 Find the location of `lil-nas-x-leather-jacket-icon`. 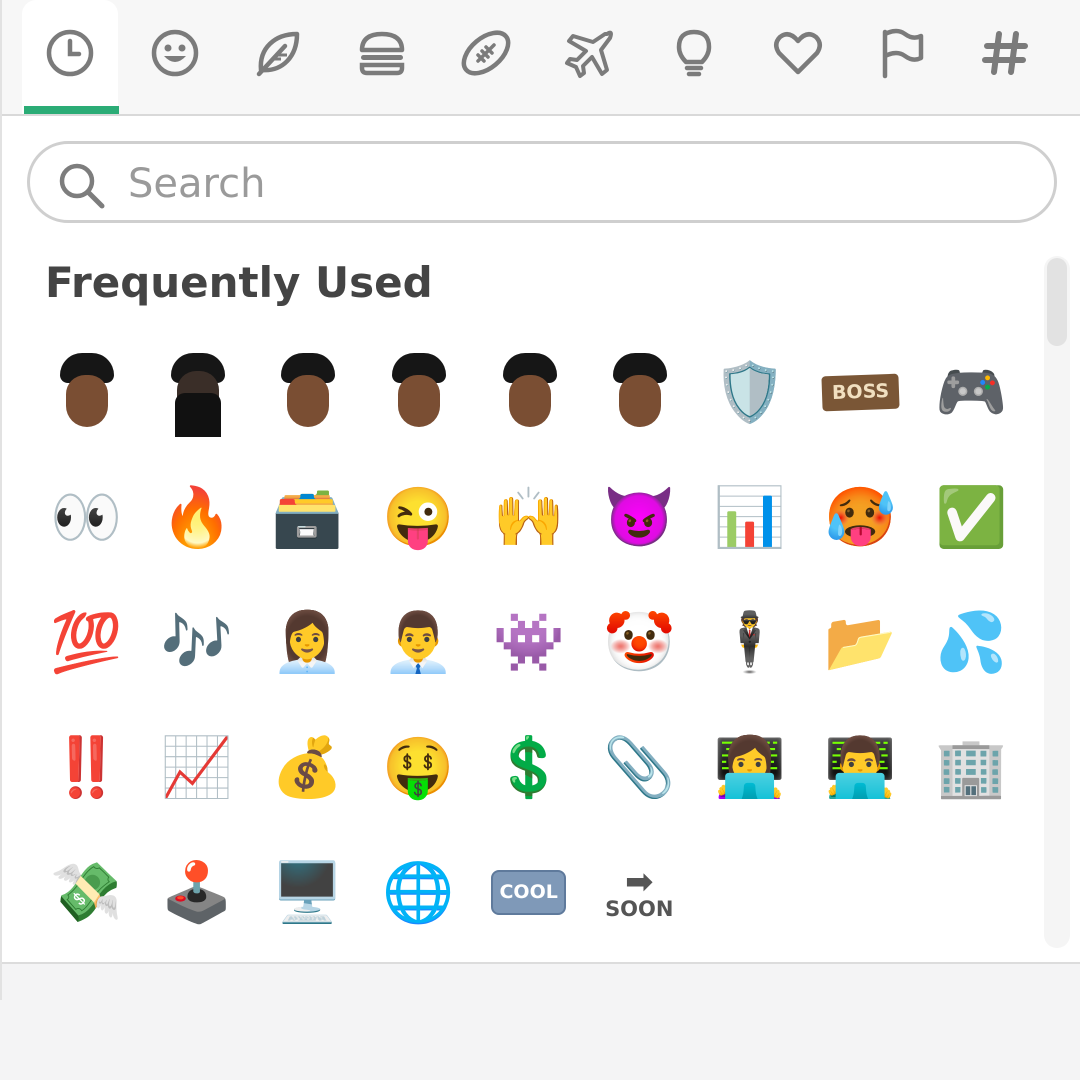

lil-nas-x-leather-jacket-icon is located at coordinates (86, 392).